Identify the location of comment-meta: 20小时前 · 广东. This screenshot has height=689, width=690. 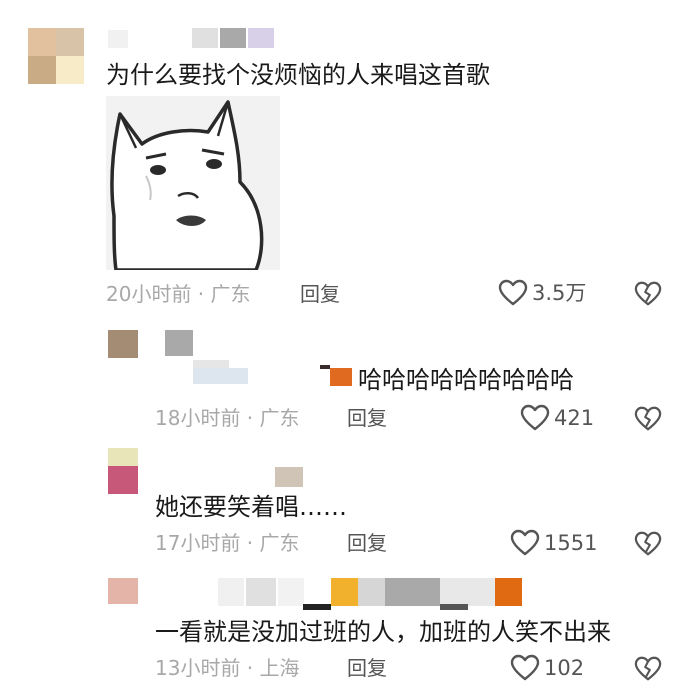
(178, 294).